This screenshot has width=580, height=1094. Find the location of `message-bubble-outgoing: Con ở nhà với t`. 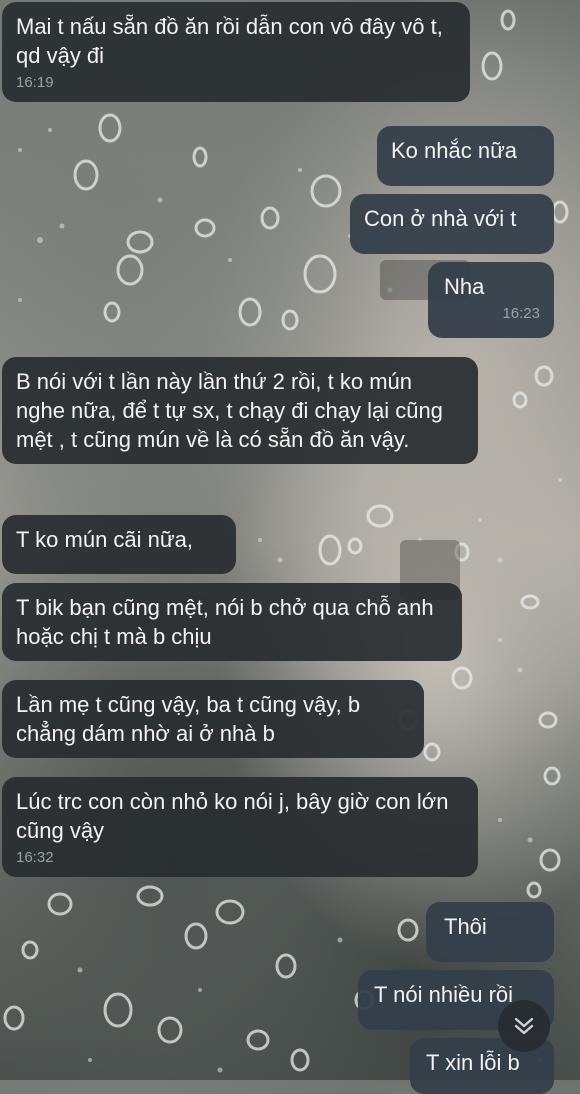

message-bubble-outgoing: Con ở nhà với t is located at coordinates (452, 224).